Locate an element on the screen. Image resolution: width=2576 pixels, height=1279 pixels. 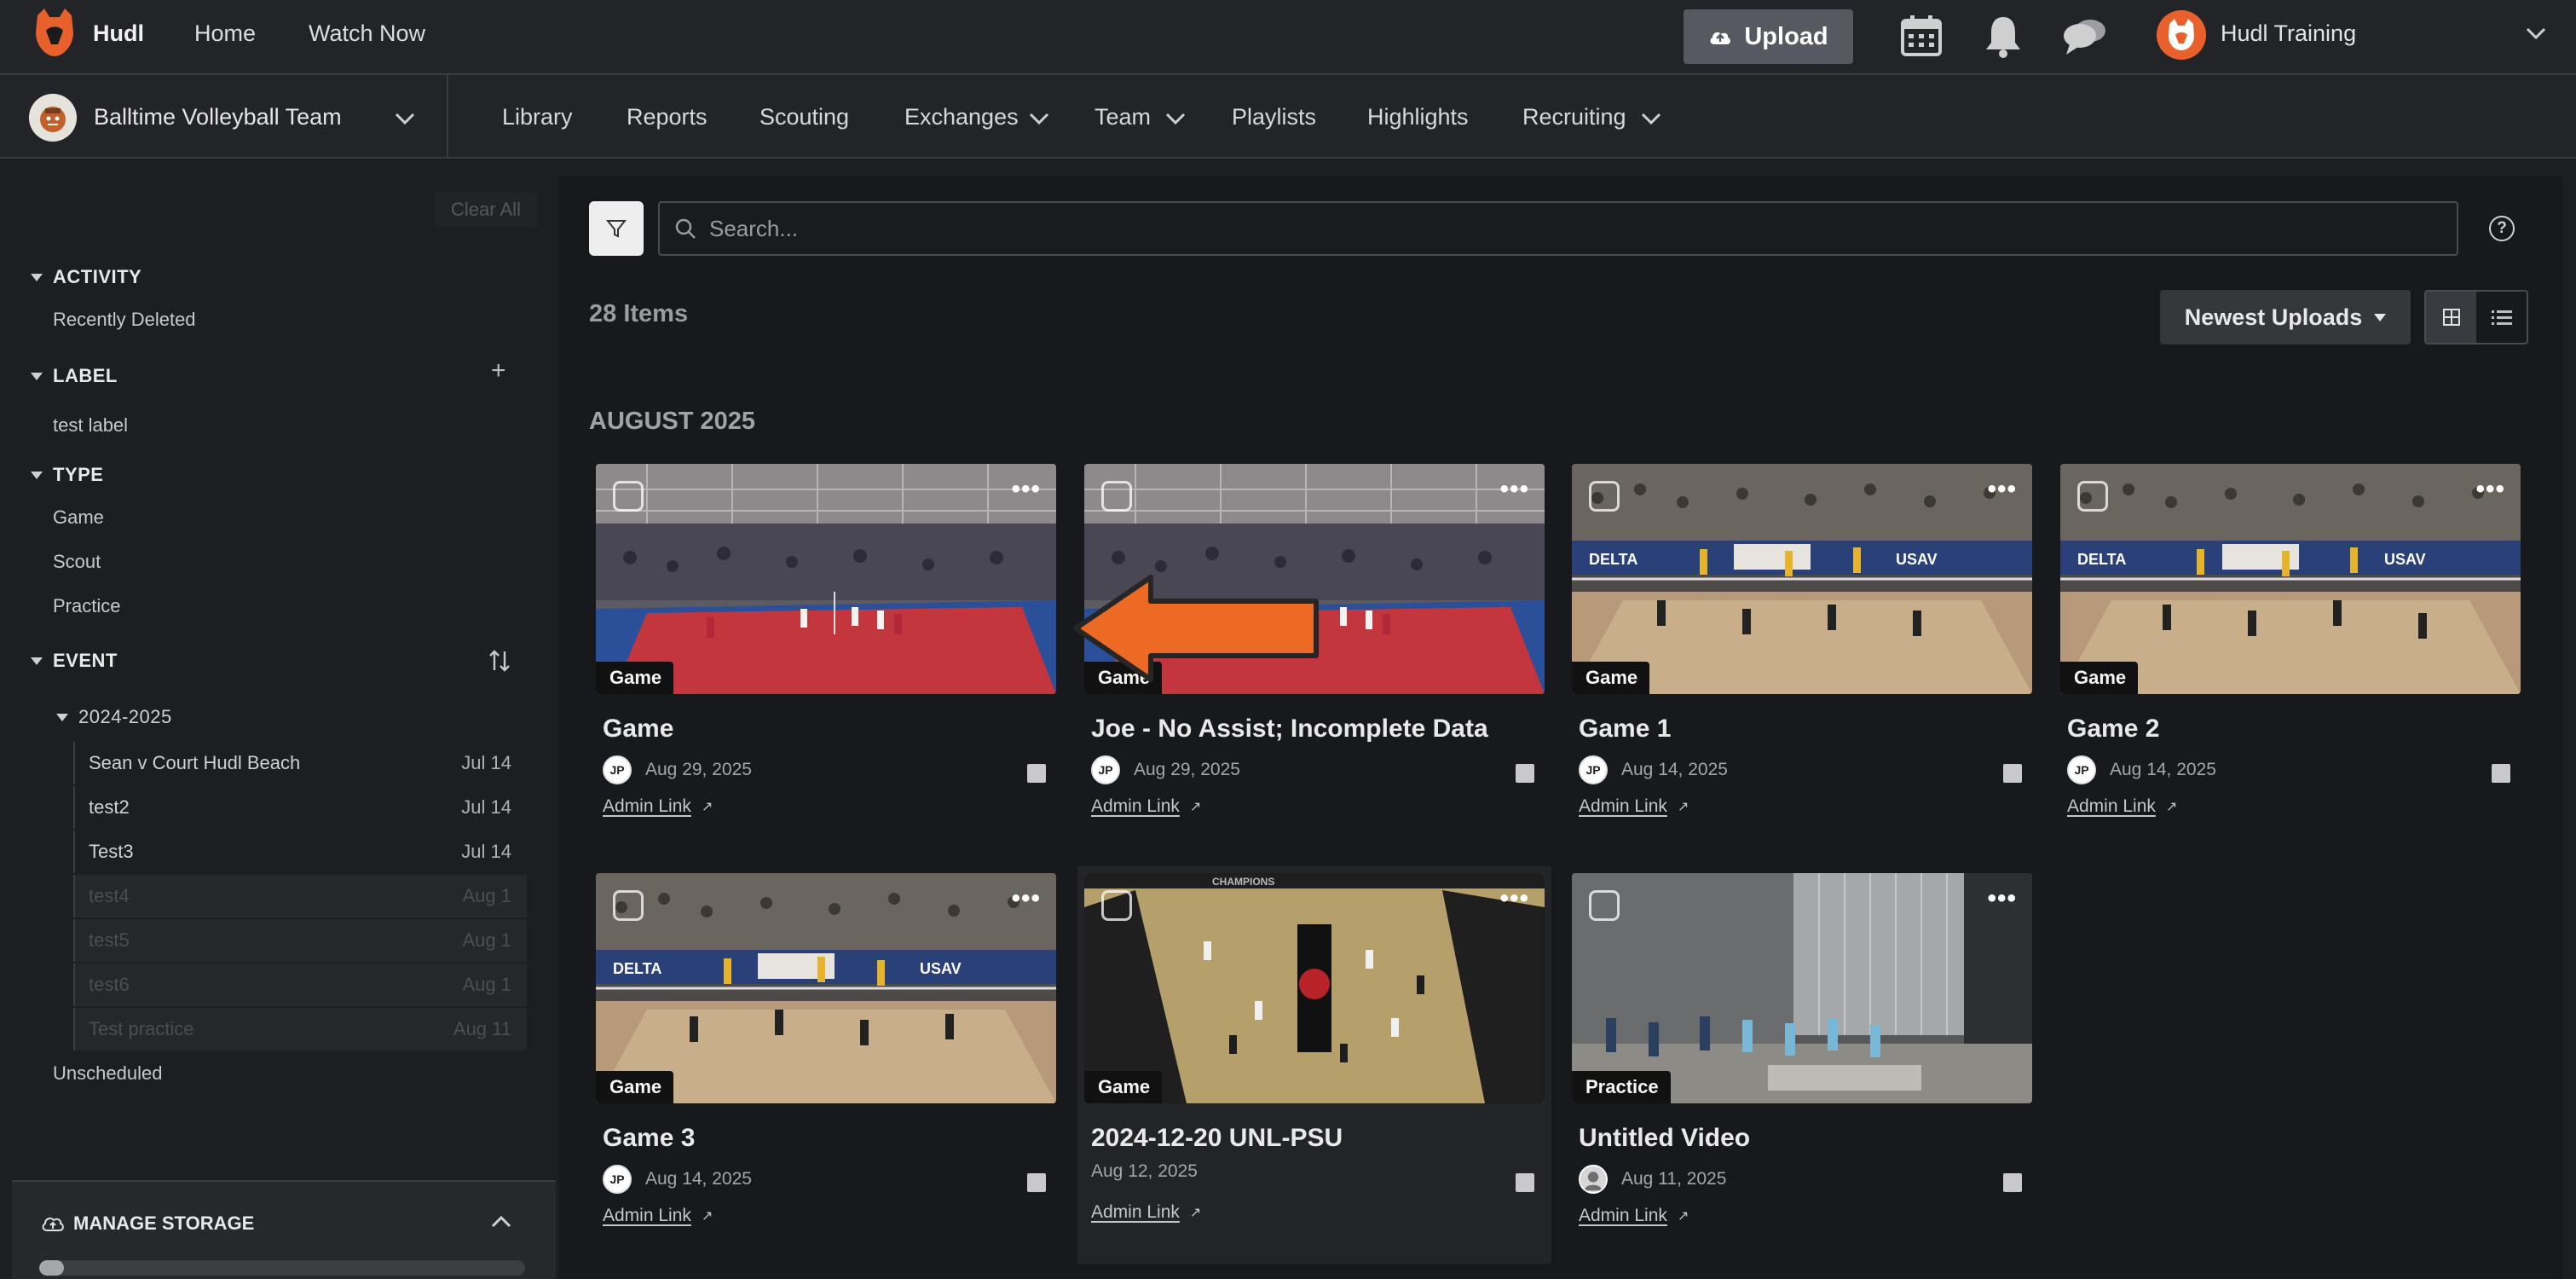
tab-library: Library is located at coordinates (537, 117).